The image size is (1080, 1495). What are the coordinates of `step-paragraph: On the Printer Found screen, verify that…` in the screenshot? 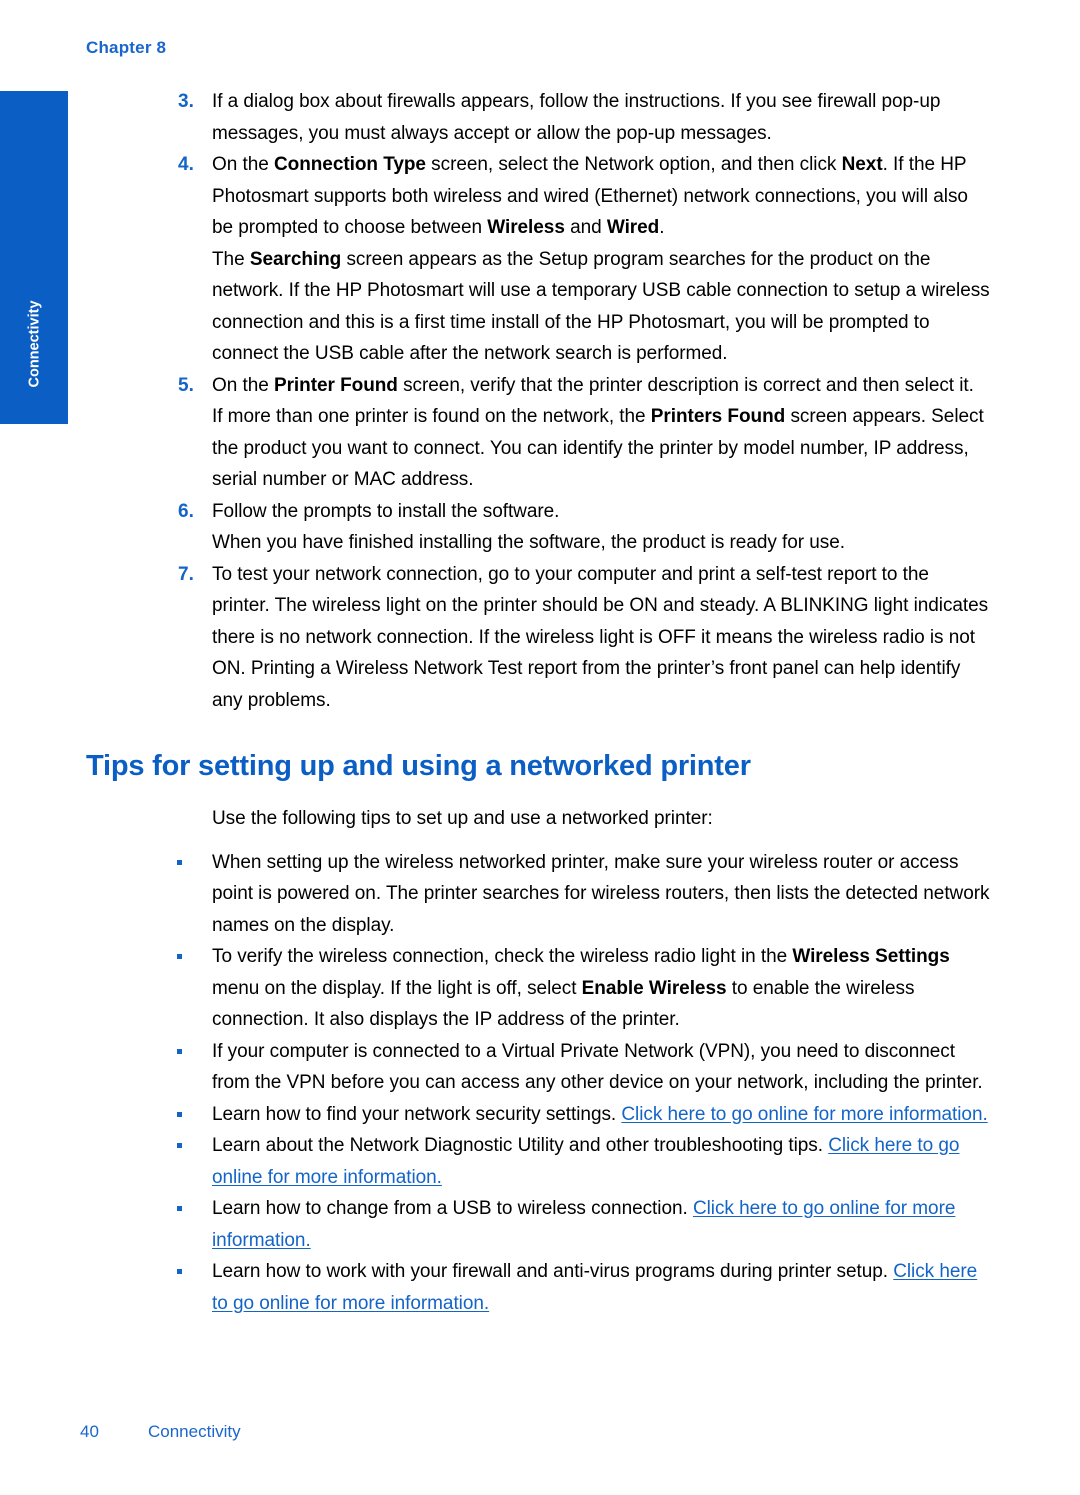 It's located at (601, 386).